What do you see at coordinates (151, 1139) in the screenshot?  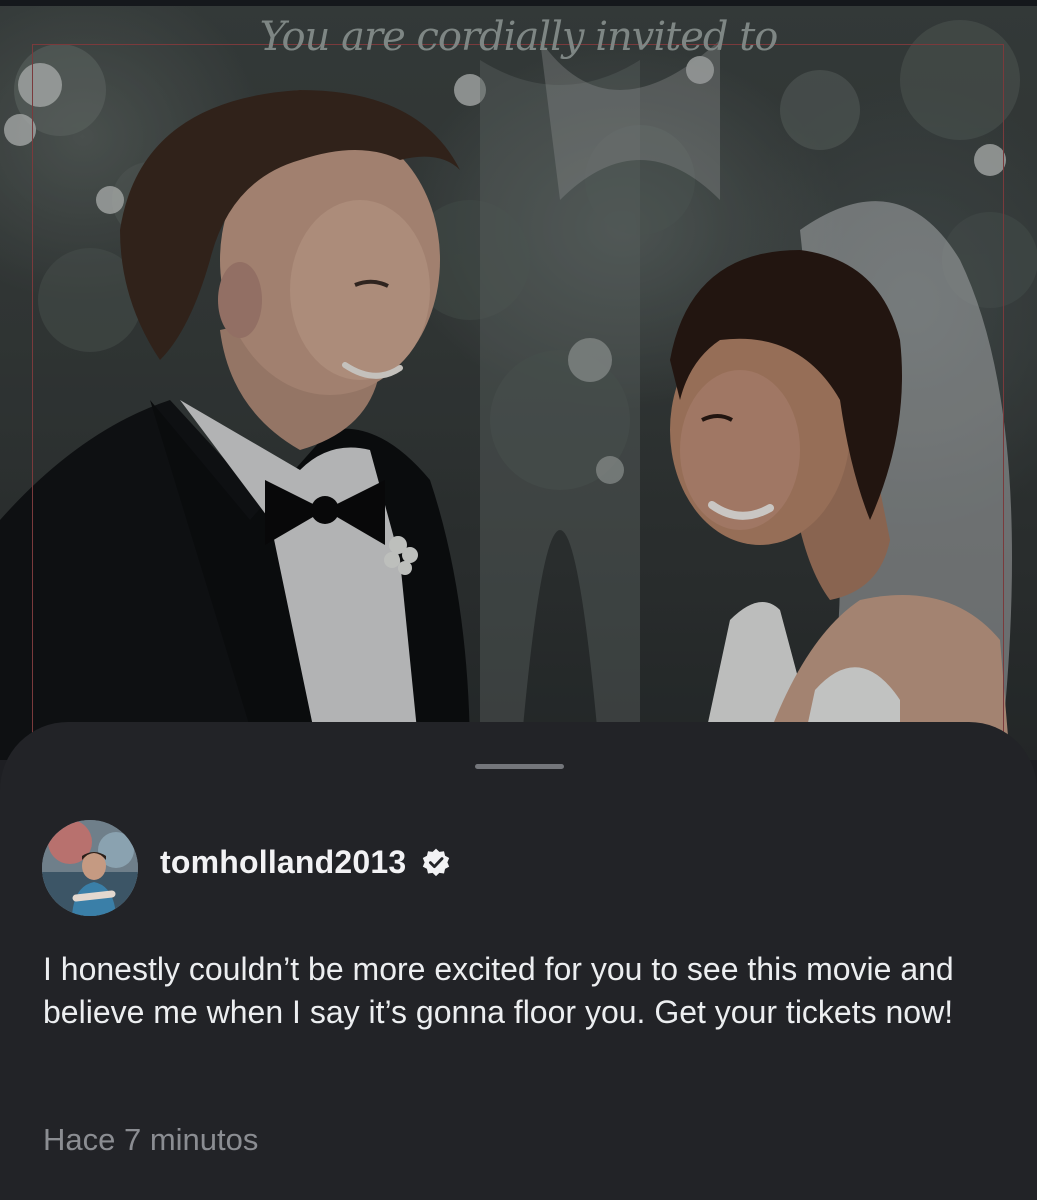 I see `timestamp: Hace 7 minutos` at bounding box center [151, 1139].